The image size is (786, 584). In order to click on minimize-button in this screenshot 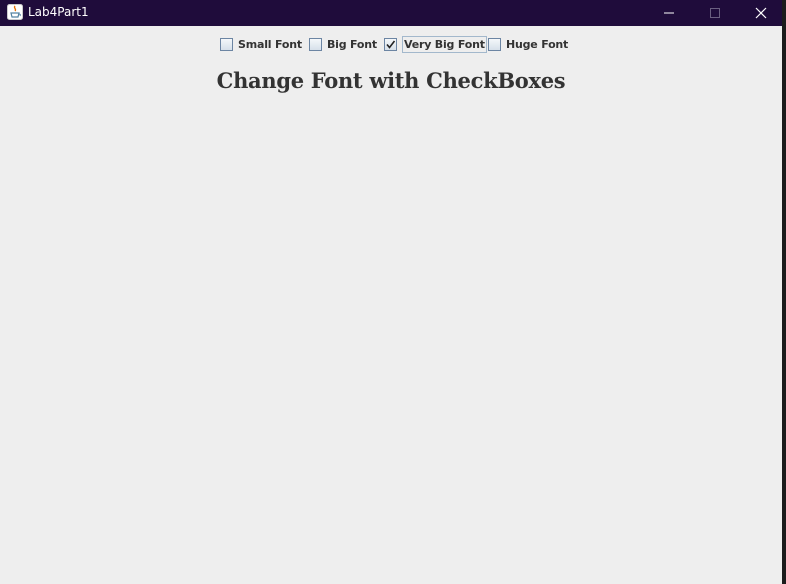, I will do `click(669, 13)`.